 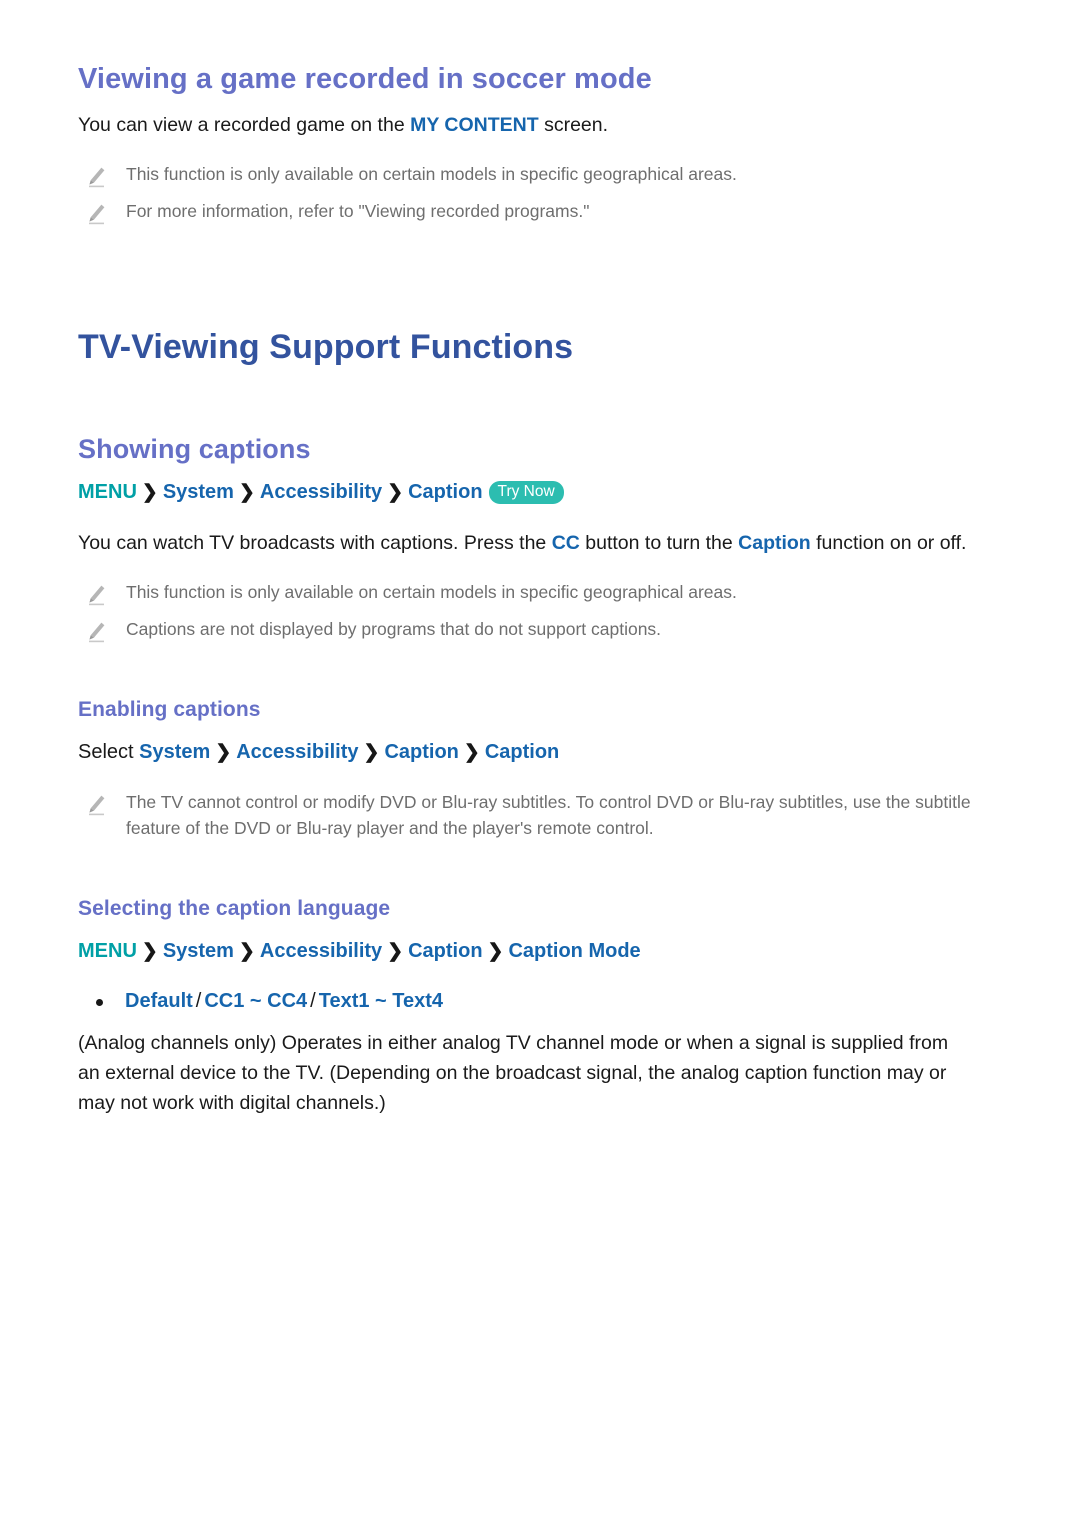 I want to click on menu-path-showing-captions: MENU ❯ System ❯ Accessibility ❯ Caption Try Now, so click(x=544, y=492).